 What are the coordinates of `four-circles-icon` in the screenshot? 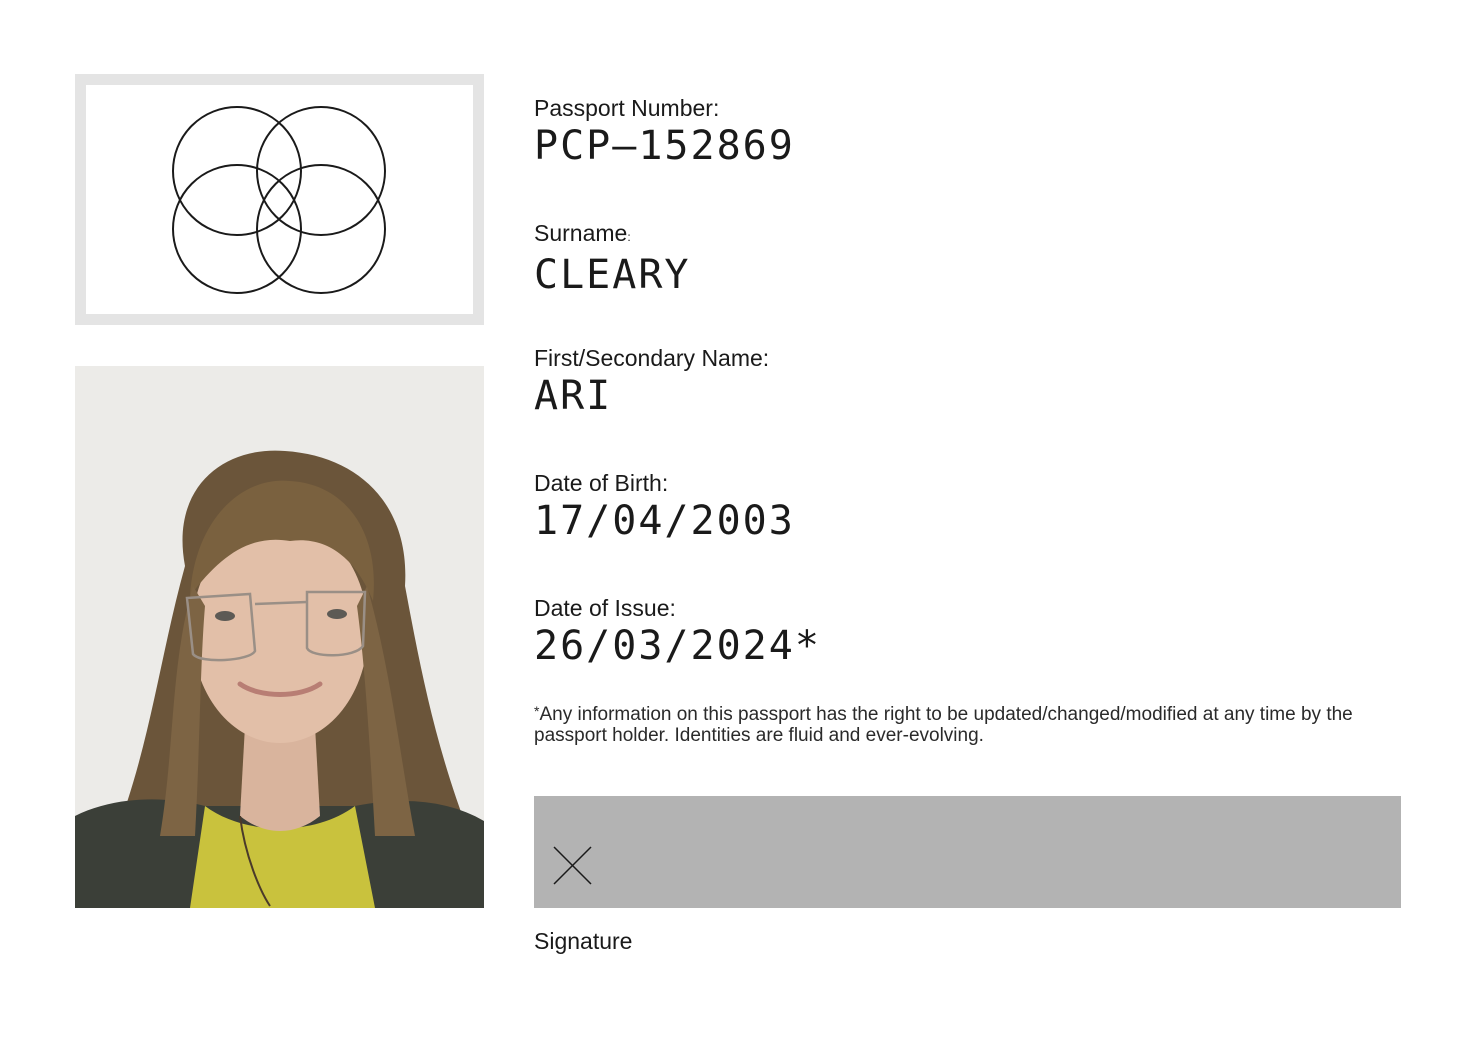 It's located at (279, 200).